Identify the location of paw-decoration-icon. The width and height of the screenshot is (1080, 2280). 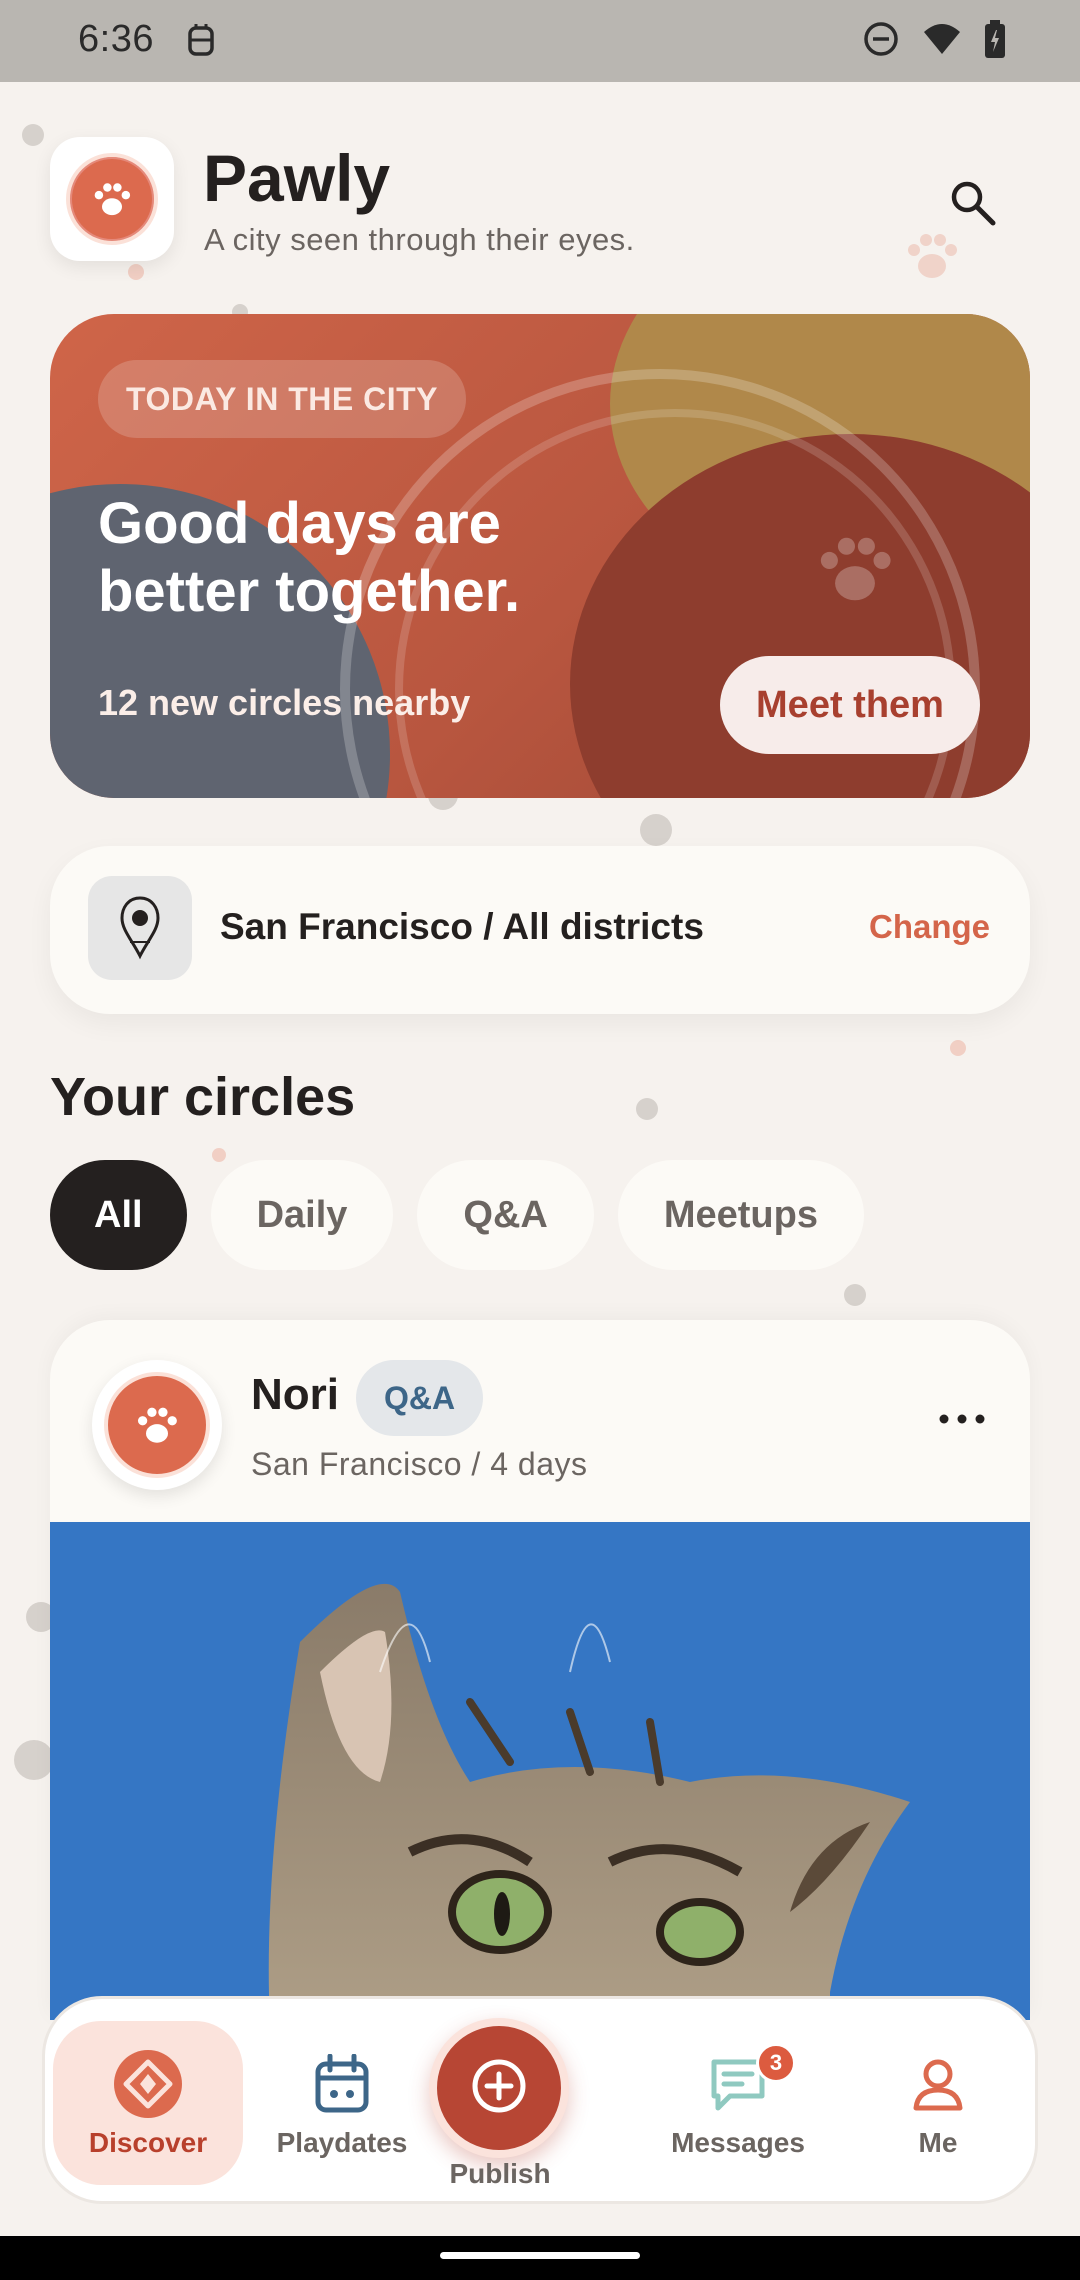
(855, 571).